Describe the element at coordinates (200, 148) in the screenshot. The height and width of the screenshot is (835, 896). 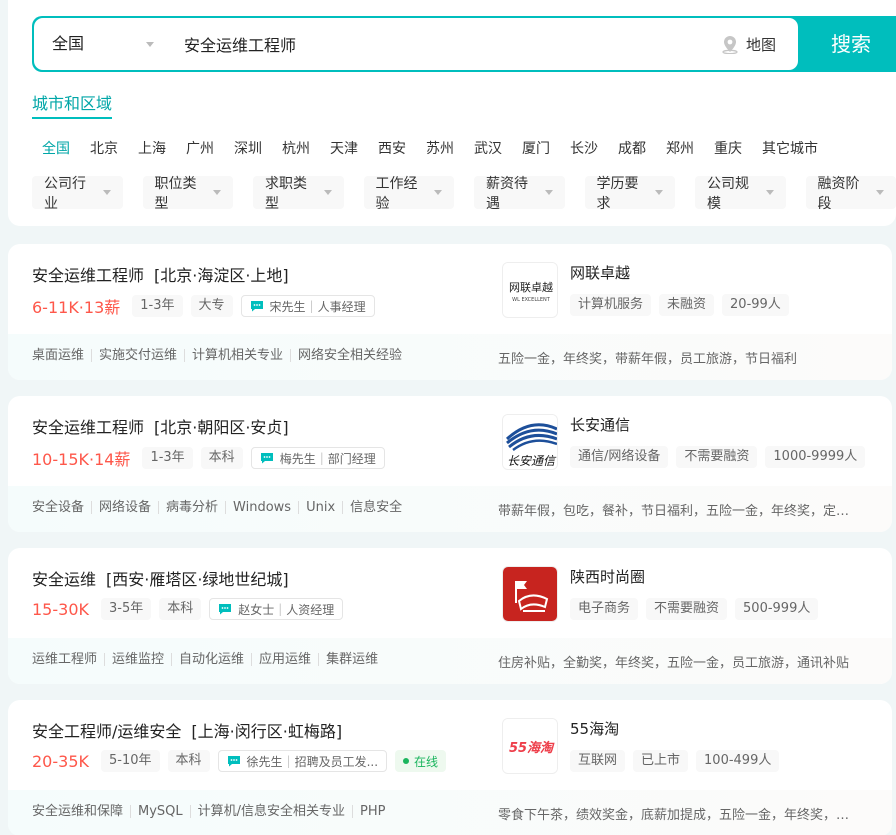
I see `city-option: 广州` at that location.